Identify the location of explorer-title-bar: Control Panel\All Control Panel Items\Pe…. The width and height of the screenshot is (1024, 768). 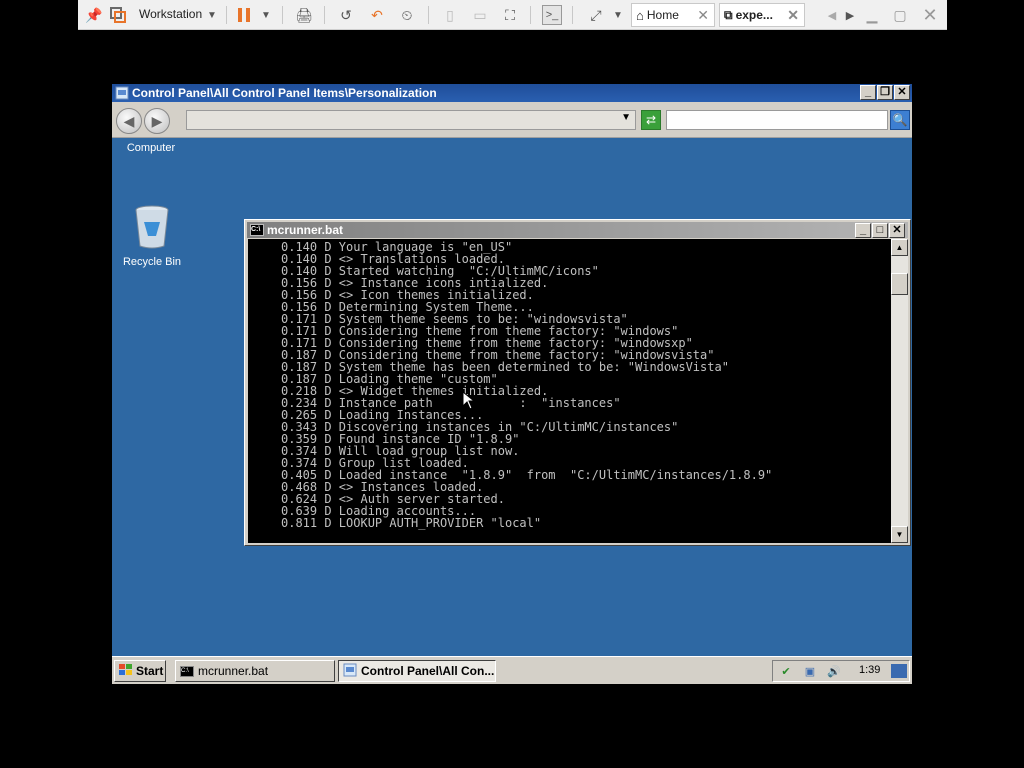
(512, 93).